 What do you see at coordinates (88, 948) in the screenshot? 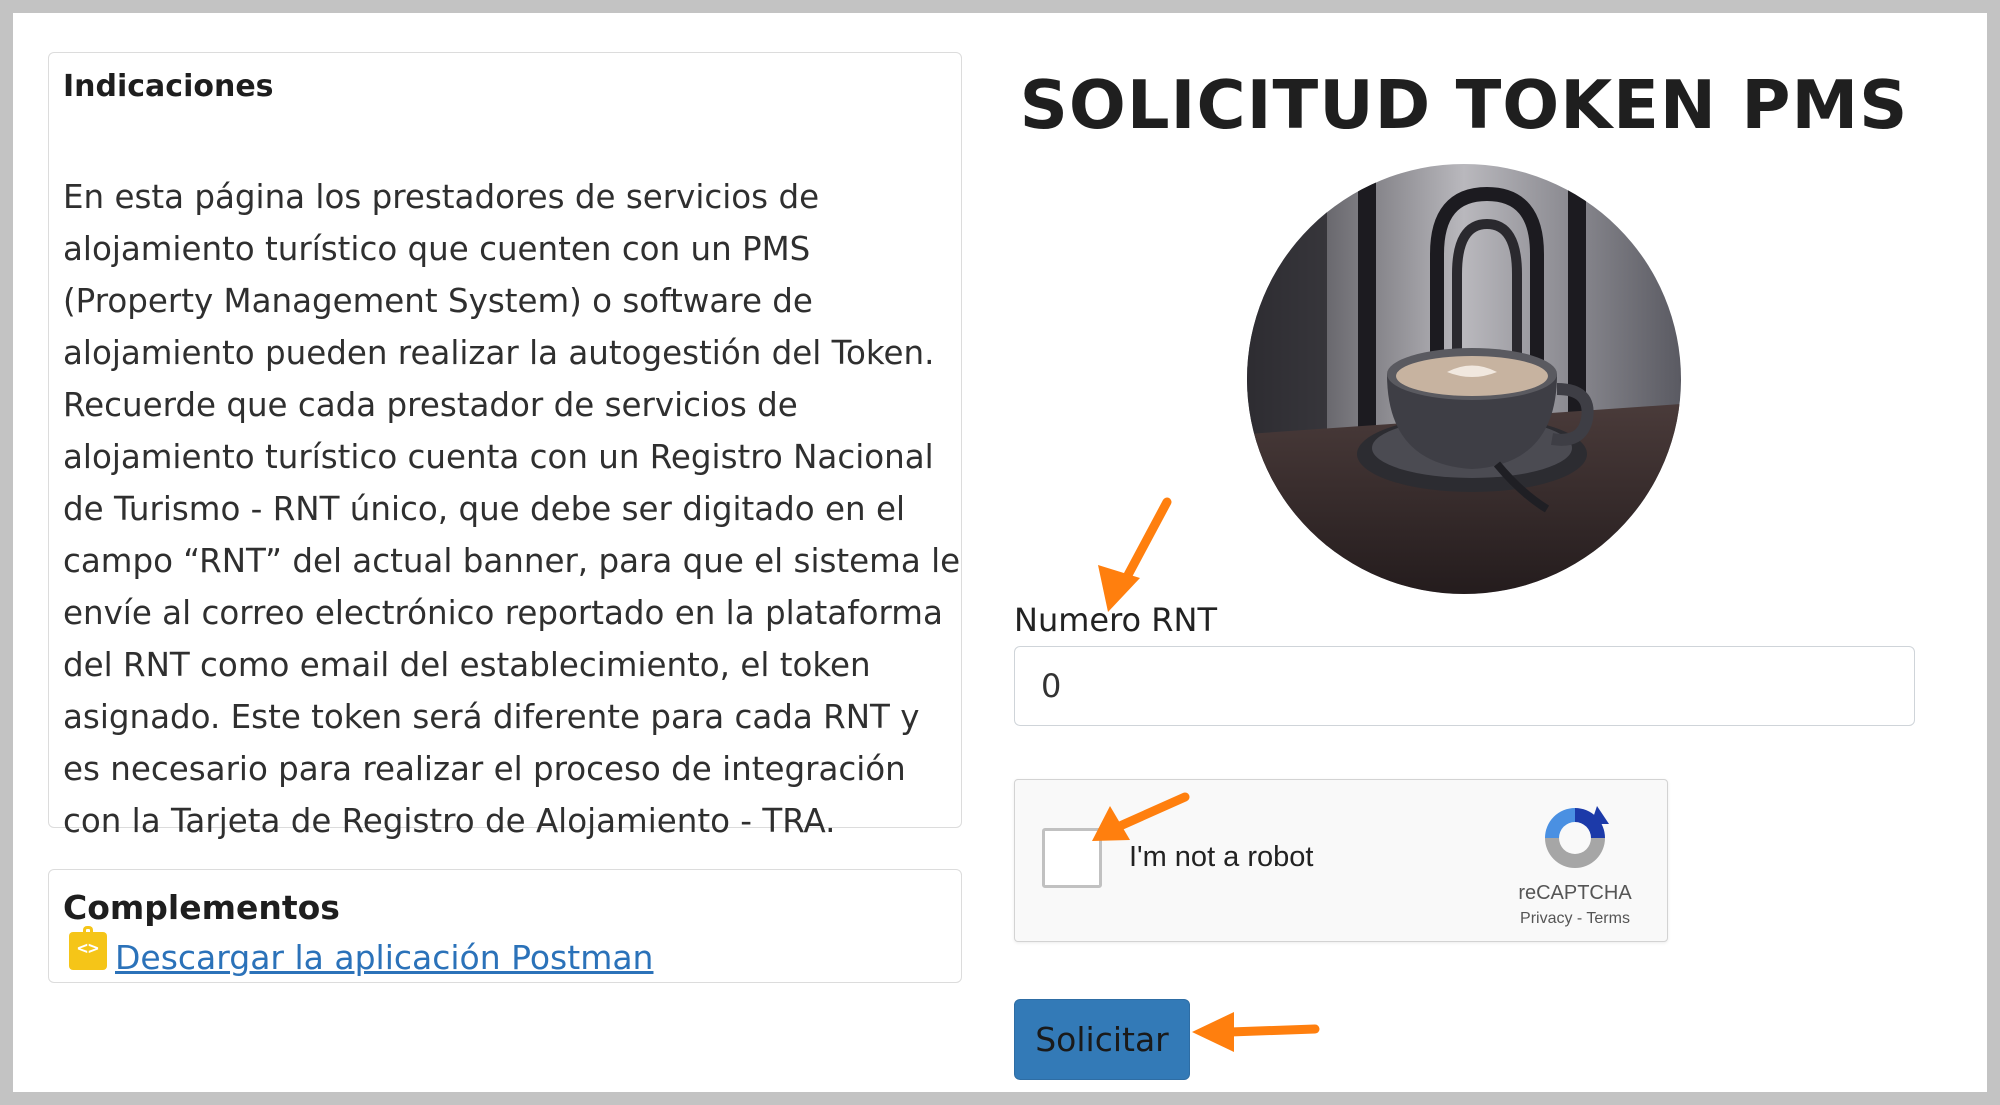
I see `postman-icon: <>` at bounding box center [88, 948].